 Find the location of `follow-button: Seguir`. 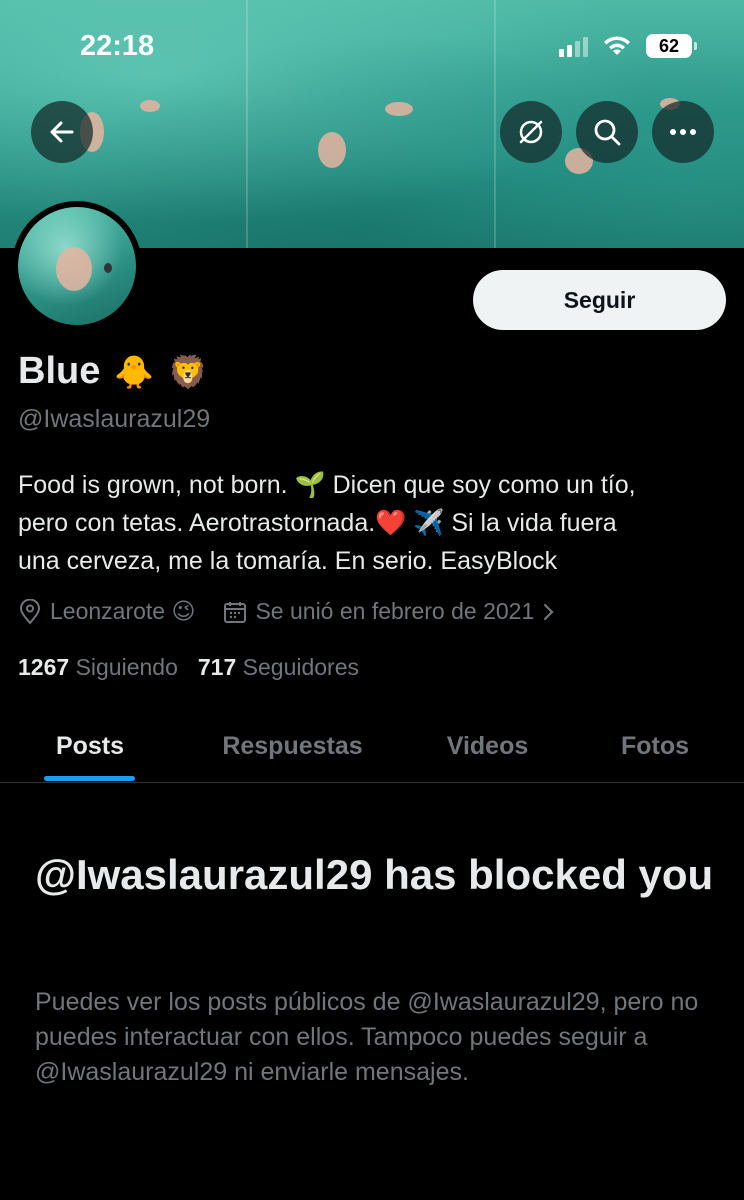

follow-button: Seguir is located at coordinates (599, 300).